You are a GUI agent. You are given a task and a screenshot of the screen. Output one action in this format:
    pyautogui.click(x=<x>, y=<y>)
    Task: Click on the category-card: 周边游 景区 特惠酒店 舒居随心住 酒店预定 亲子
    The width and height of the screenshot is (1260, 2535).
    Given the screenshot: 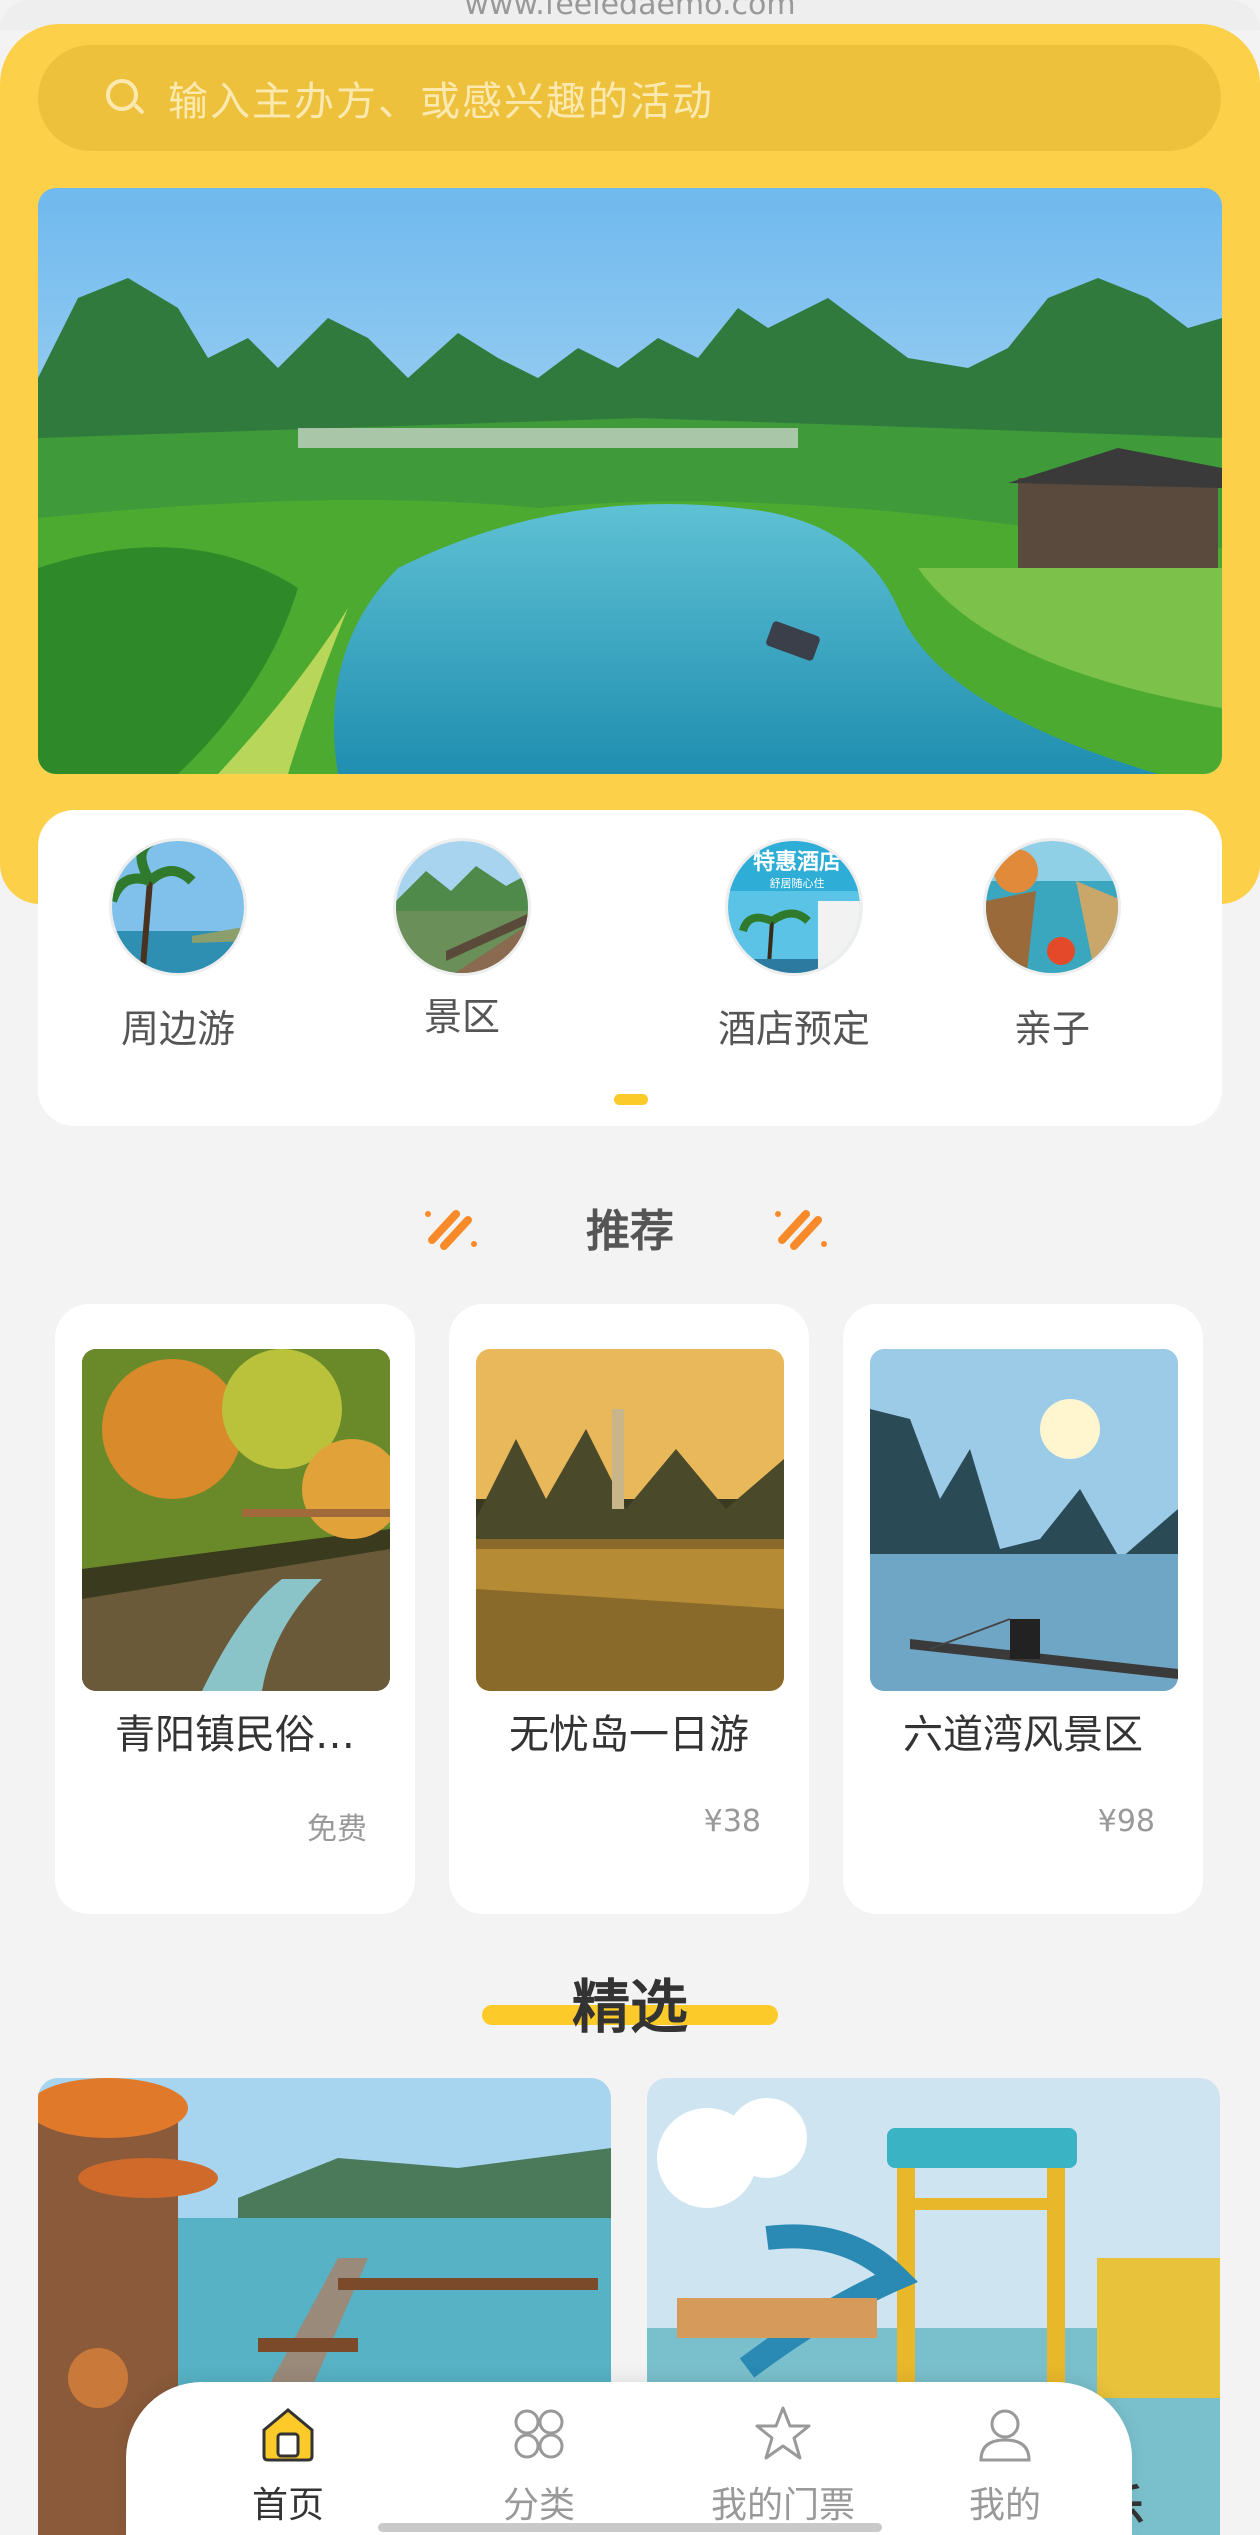 What is the action you would take?
    pyautogui.click(x=630, y=968)
    